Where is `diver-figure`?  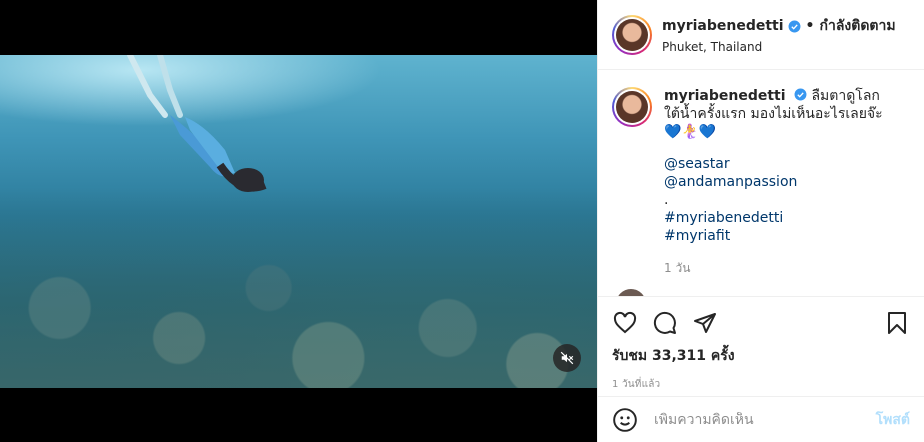 diver-figure is located at coordinates (197, 123).